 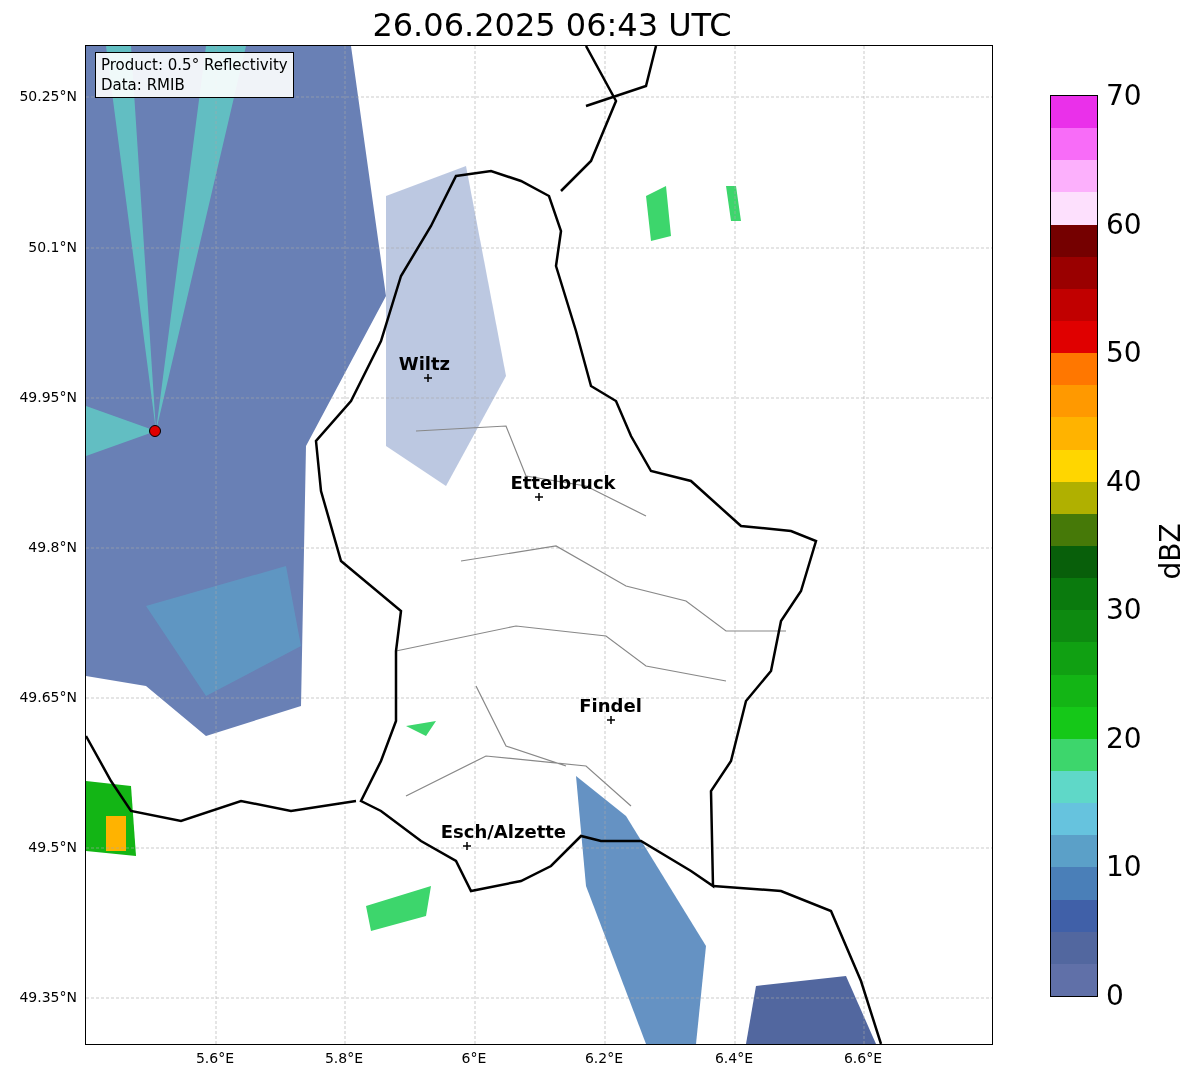 I want to click on chart-title: 26.06.2025 06:43 UTC, so click(x=552, y=25).